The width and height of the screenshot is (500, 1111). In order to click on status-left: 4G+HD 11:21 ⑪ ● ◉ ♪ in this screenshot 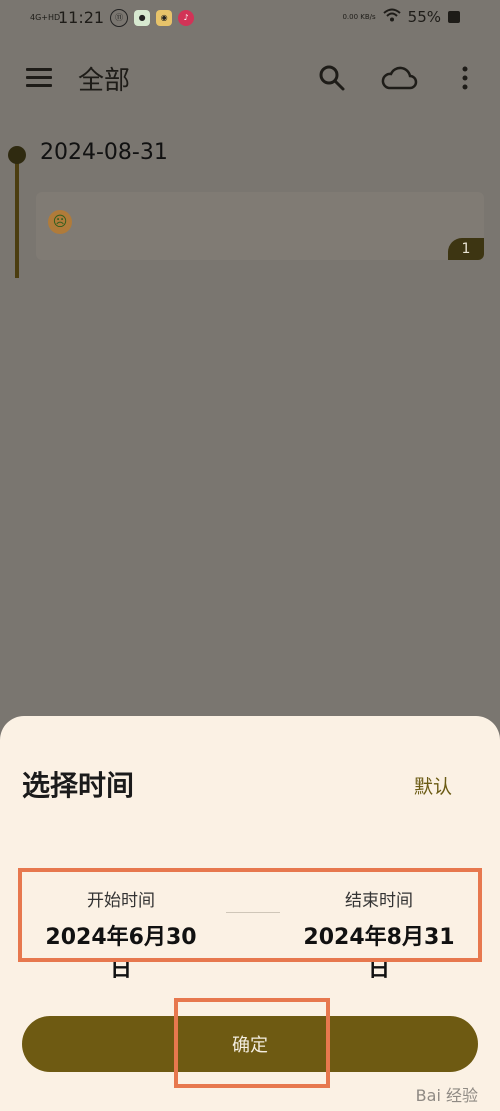, I will do `click(112, 17)`.